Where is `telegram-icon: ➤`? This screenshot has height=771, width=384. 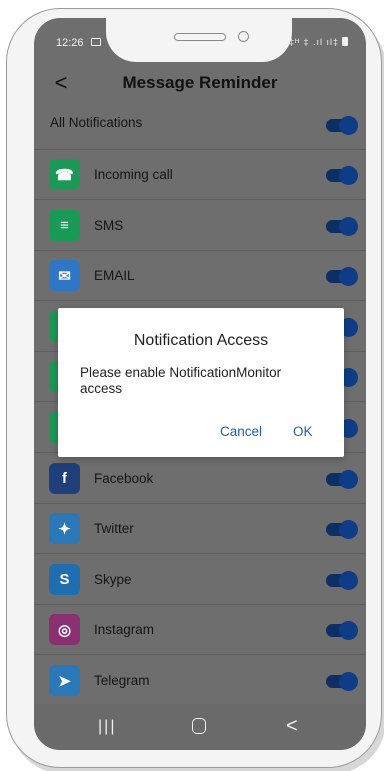
telegram-icon: ➤ is located at coordinates (64, 680).